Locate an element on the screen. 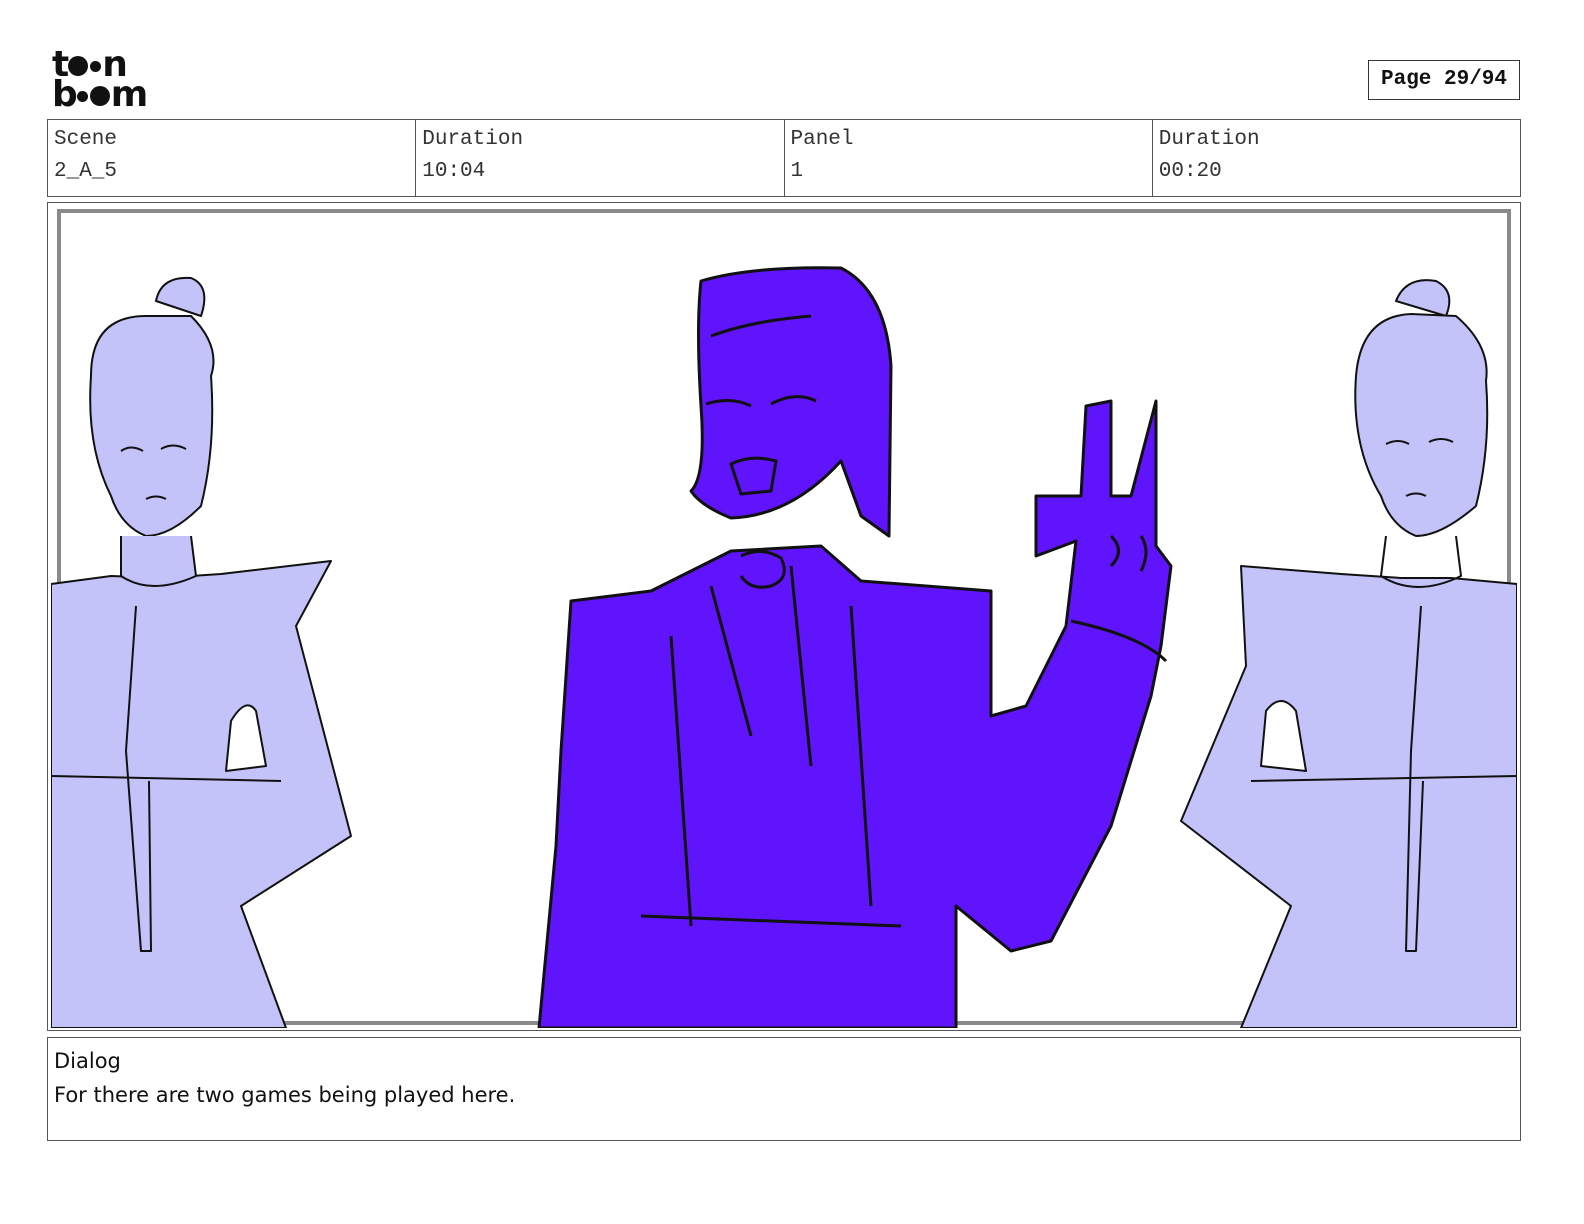 The height and width of the screenshot is (1224, 1584). scene-value: 2_A_5 is located at coordinates (86, 171).